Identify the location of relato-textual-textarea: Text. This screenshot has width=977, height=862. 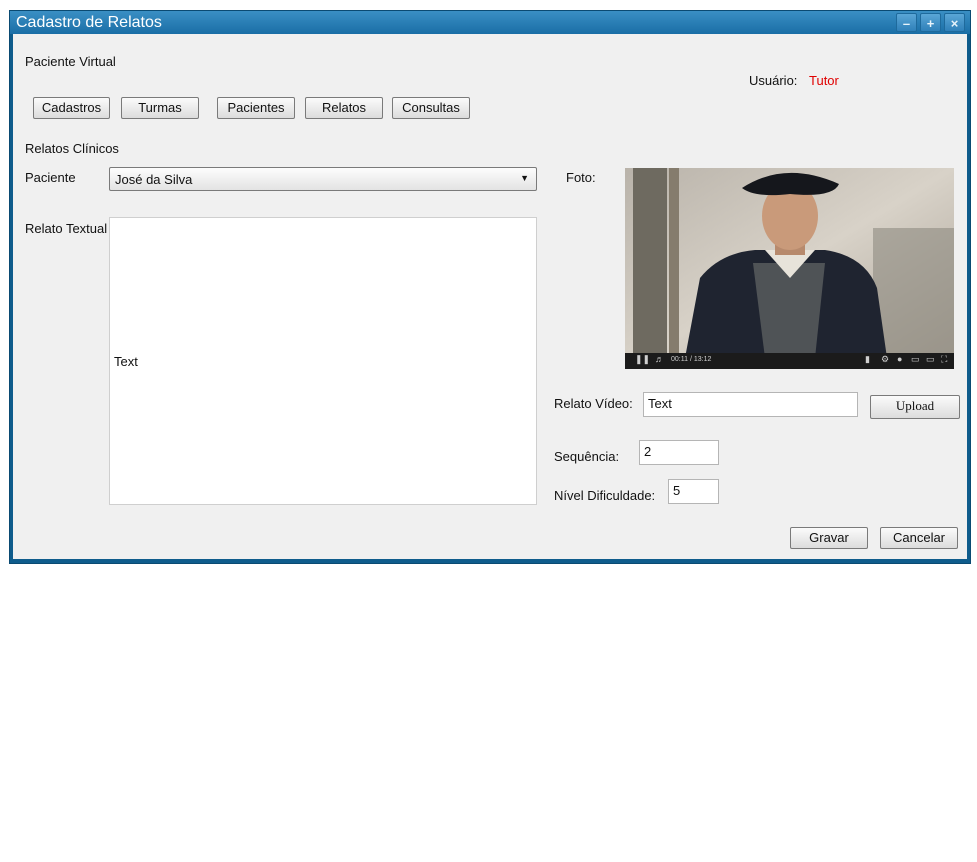
(323, 361).